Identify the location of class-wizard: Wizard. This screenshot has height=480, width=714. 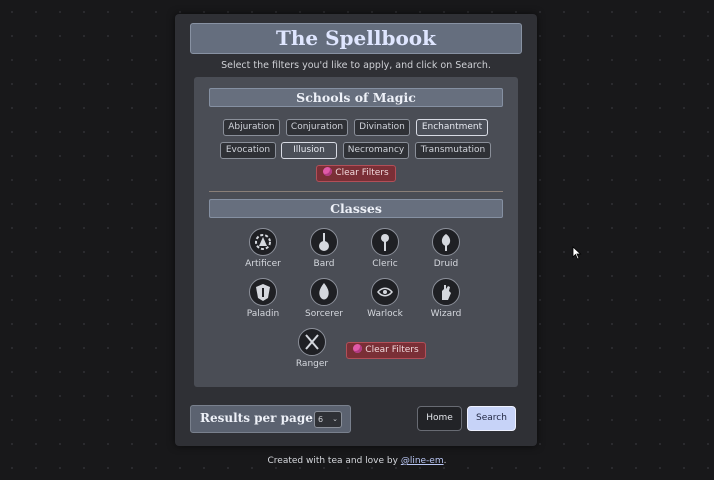
(446, 298).